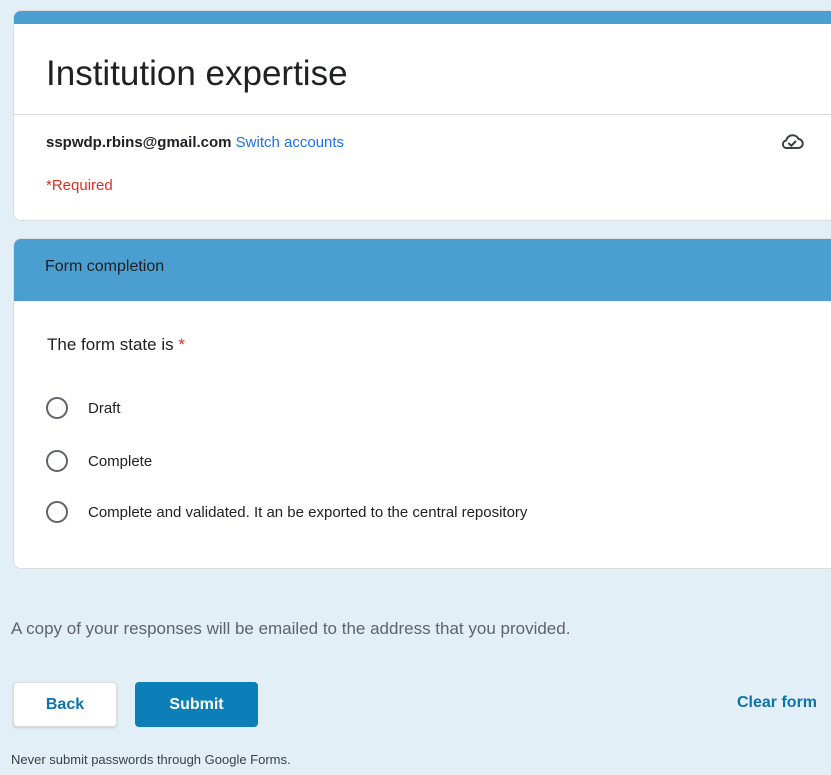 This screenshot has width=831, height=775. Describe the element at coordinates (110, 344) in the screenshot. I see `question-label: The form state is` at that location.